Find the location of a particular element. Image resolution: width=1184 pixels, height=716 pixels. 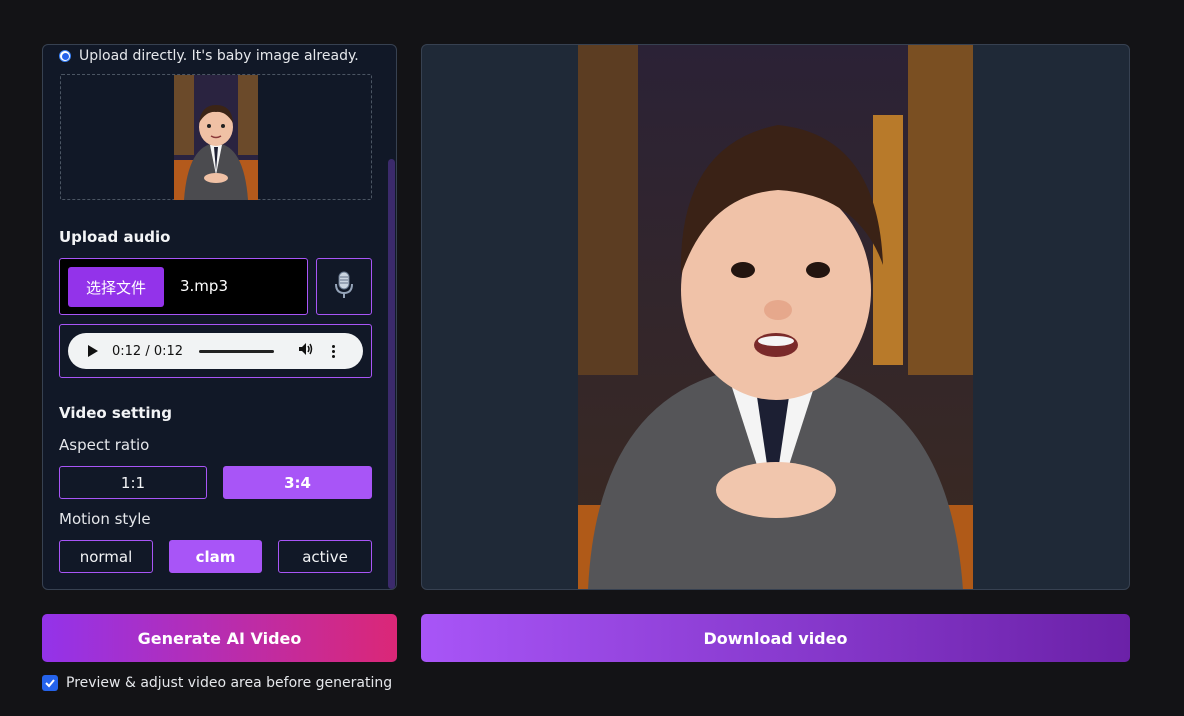

audio-time: 0:12 / 0:12 is located at coordinates (148, 351).